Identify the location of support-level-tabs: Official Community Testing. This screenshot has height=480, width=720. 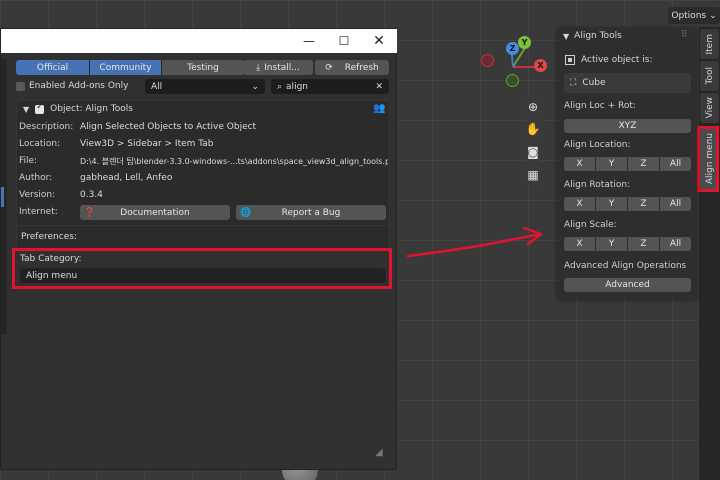
(130, 67).